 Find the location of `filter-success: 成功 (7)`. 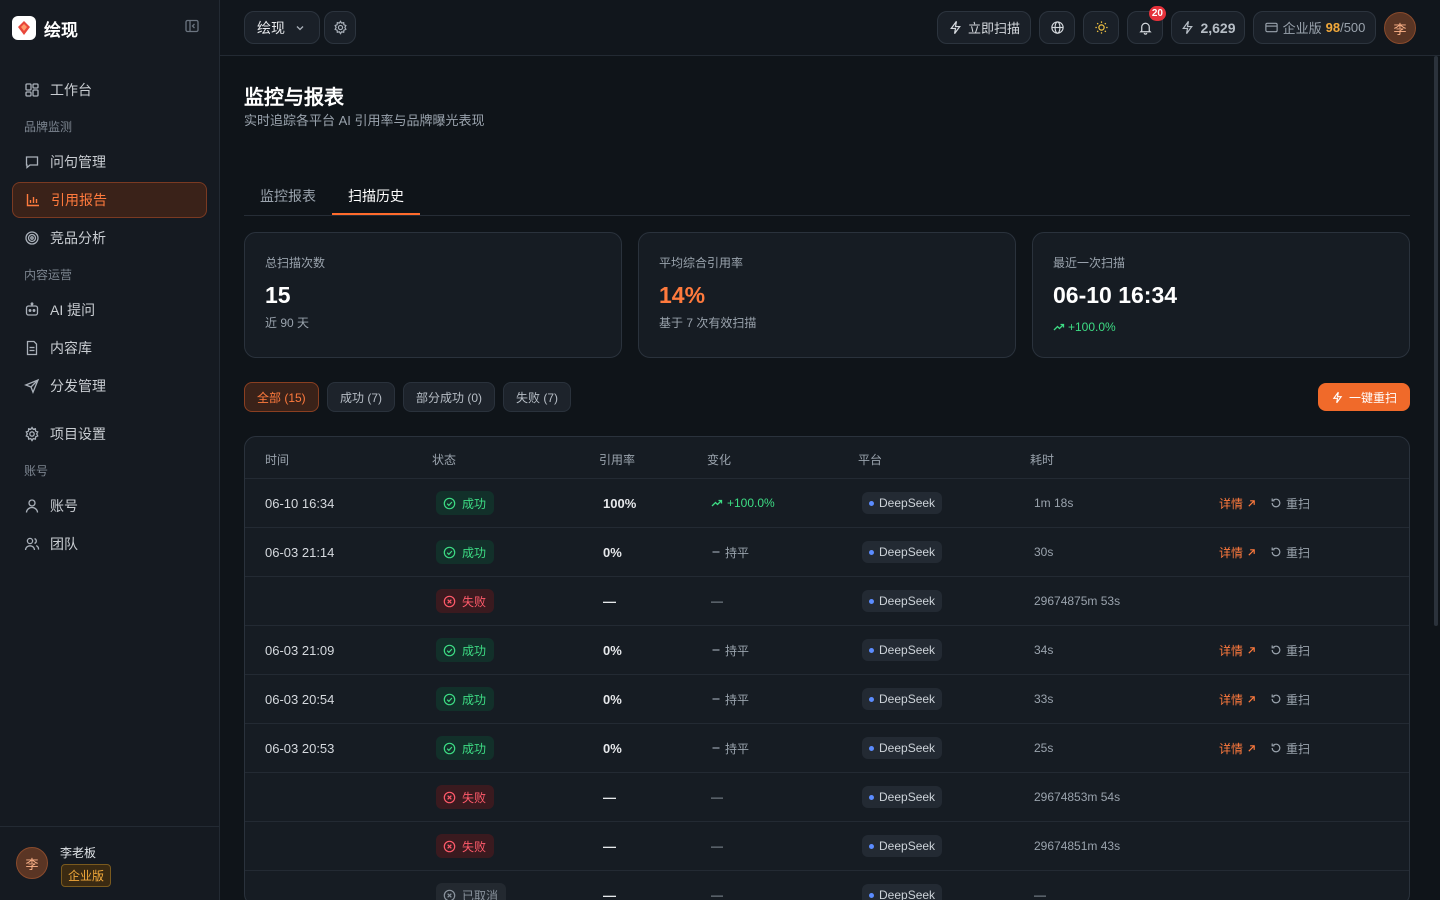

filter-success: 成功 (7) is located at coordinates (361, 397).